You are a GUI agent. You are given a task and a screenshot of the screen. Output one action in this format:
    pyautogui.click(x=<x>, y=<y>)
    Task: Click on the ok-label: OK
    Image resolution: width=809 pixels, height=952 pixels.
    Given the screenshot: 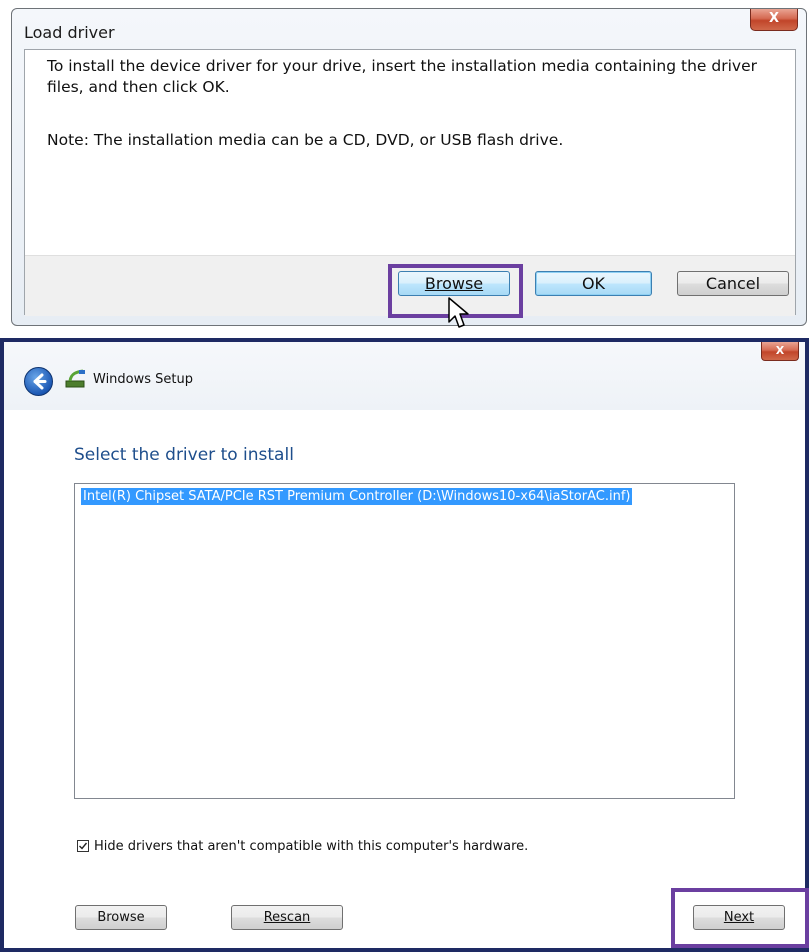 What is the action you would take?
    pyautogui.click(x=593, y=283)
    